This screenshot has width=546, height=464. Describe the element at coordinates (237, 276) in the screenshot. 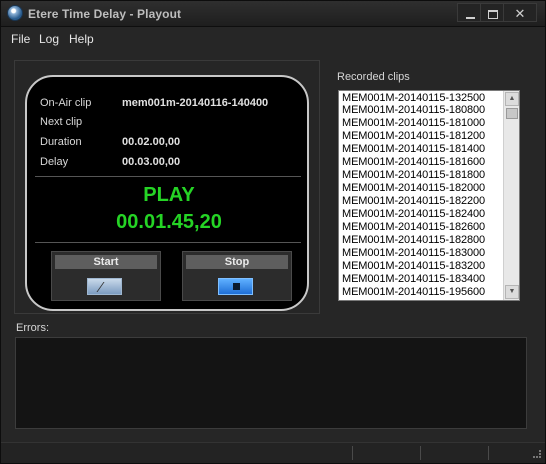

I see `stop-button: Stop` at that location.